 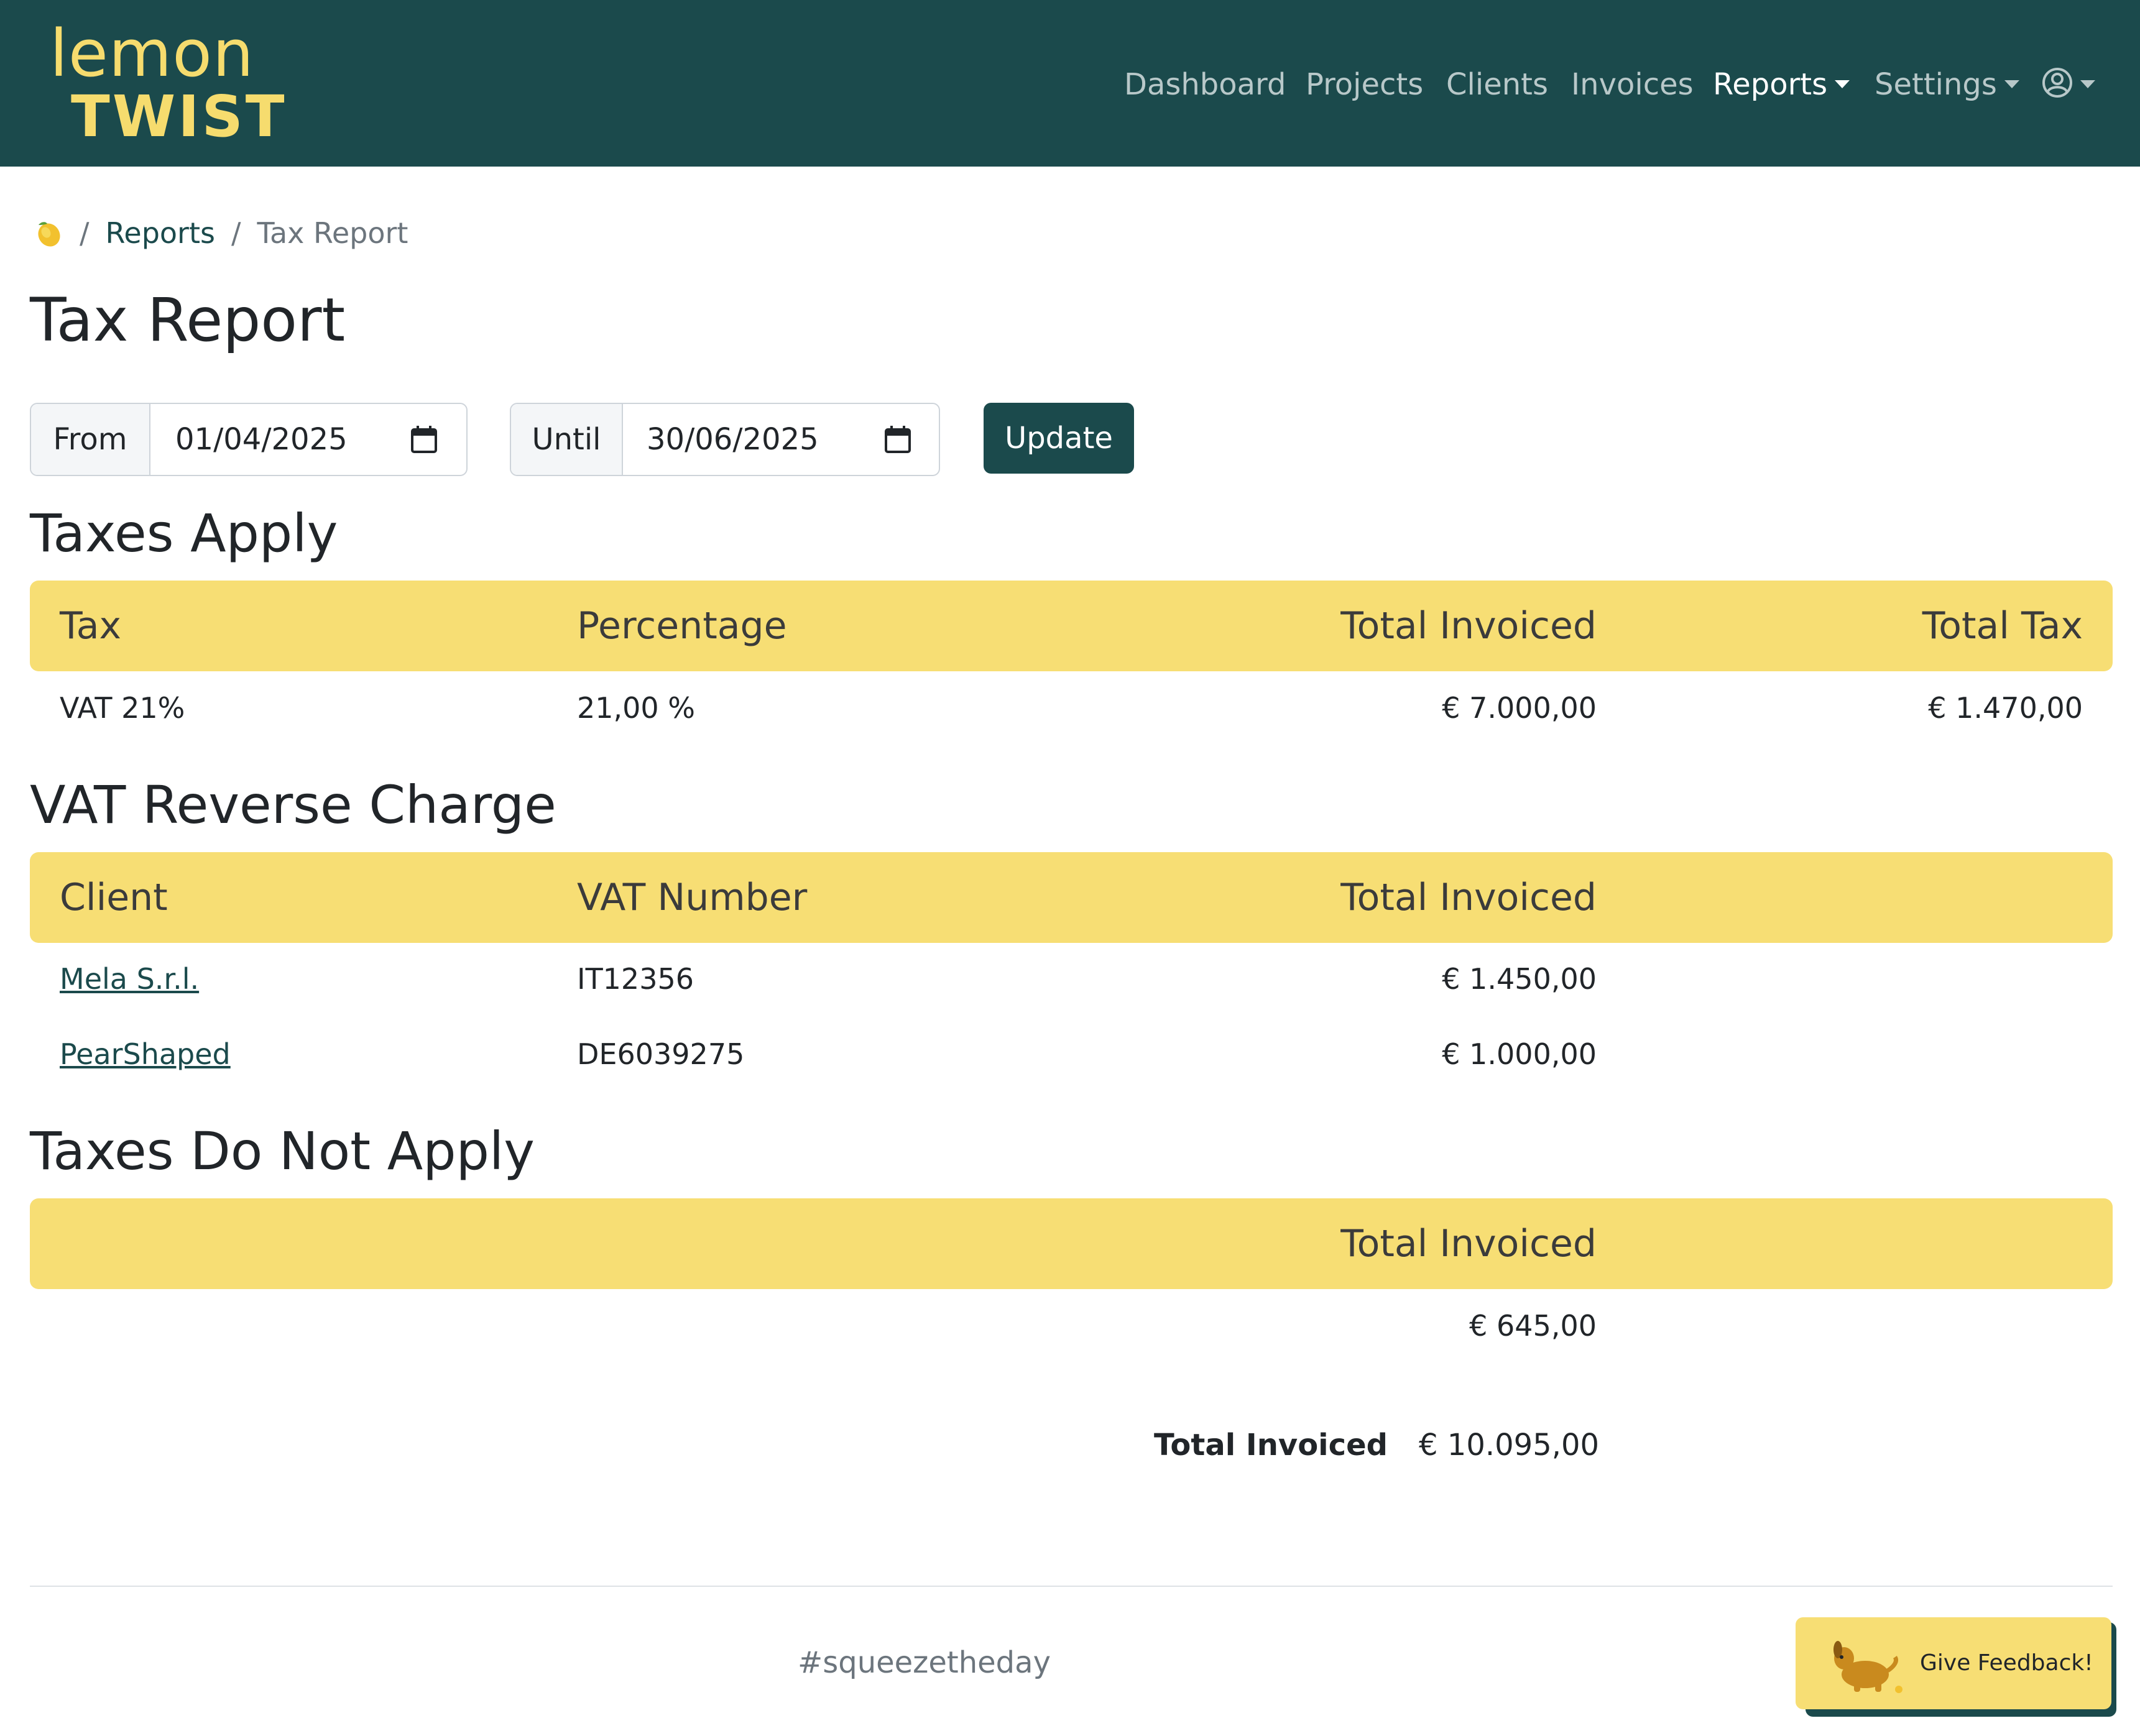 What do you see at coordinates (47, 233) in the screenshot?
I see `lemon-icon` at bounding box center [47, 233].